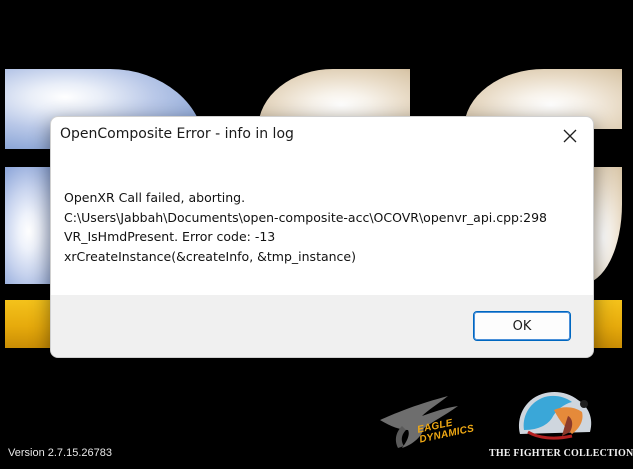 Image resolution: width=633 pixels, height=469 pixels. Describe the element at coordinates (155, 197) in the screenshot. I see `message-line: OpenXR Call failed, aborting.` at that location.